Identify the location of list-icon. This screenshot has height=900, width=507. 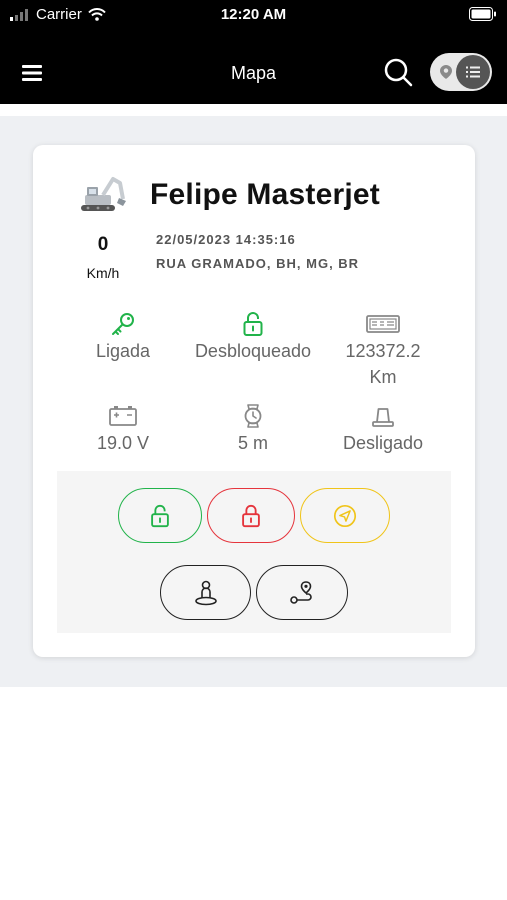
(473, 72).